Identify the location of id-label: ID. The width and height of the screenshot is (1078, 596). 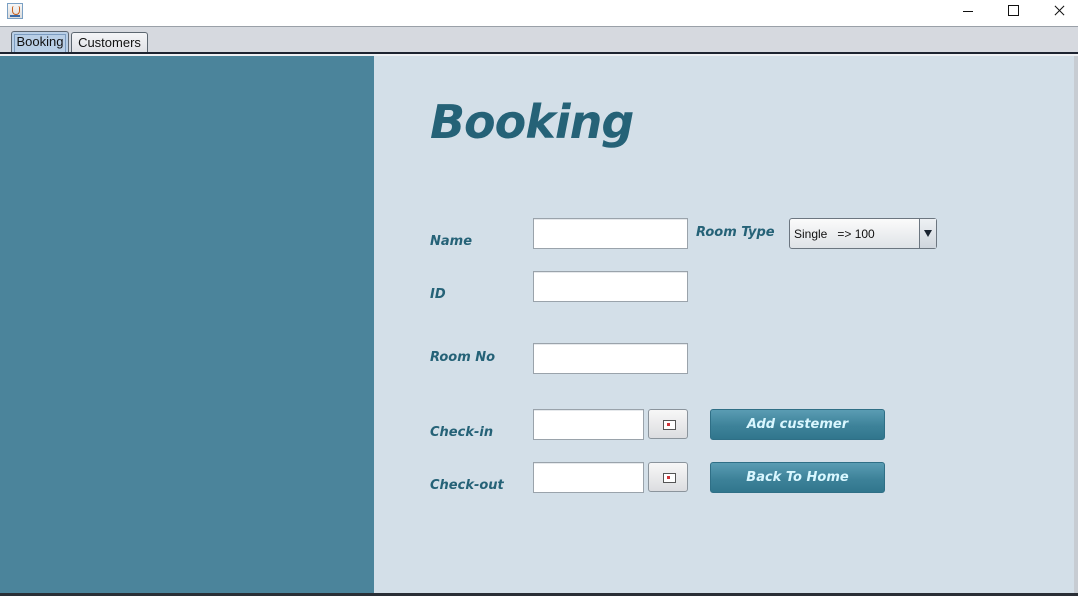
(438, 294).